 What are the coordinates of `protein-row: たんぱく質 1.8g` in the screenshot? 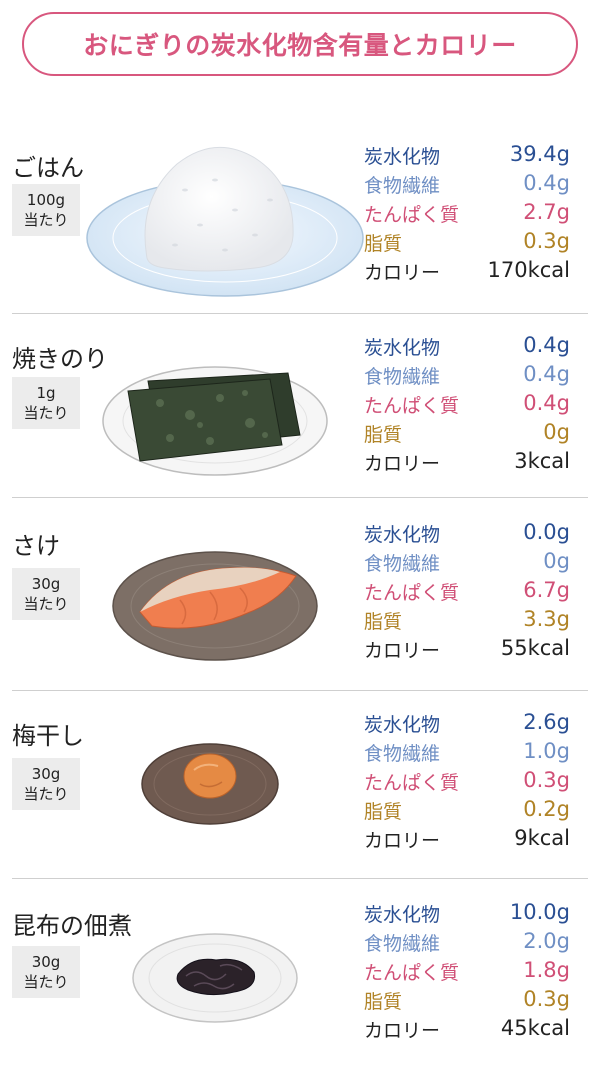 It's located at (467, 970).